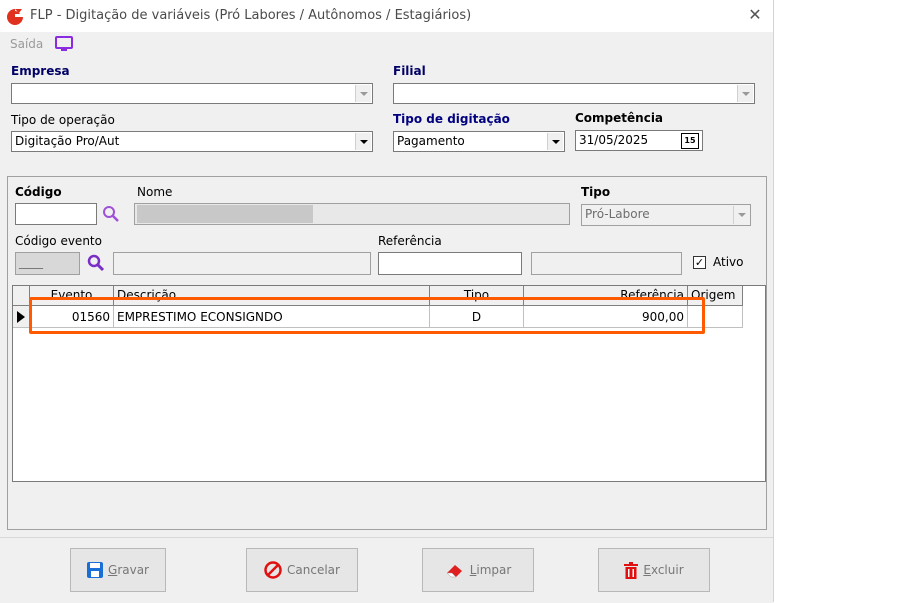 This screenshot has height=603, width=901. Describe the element at coordinates (666, 215) in the screenshot. I see `tipo-combo: Pró-Labore` at that location.